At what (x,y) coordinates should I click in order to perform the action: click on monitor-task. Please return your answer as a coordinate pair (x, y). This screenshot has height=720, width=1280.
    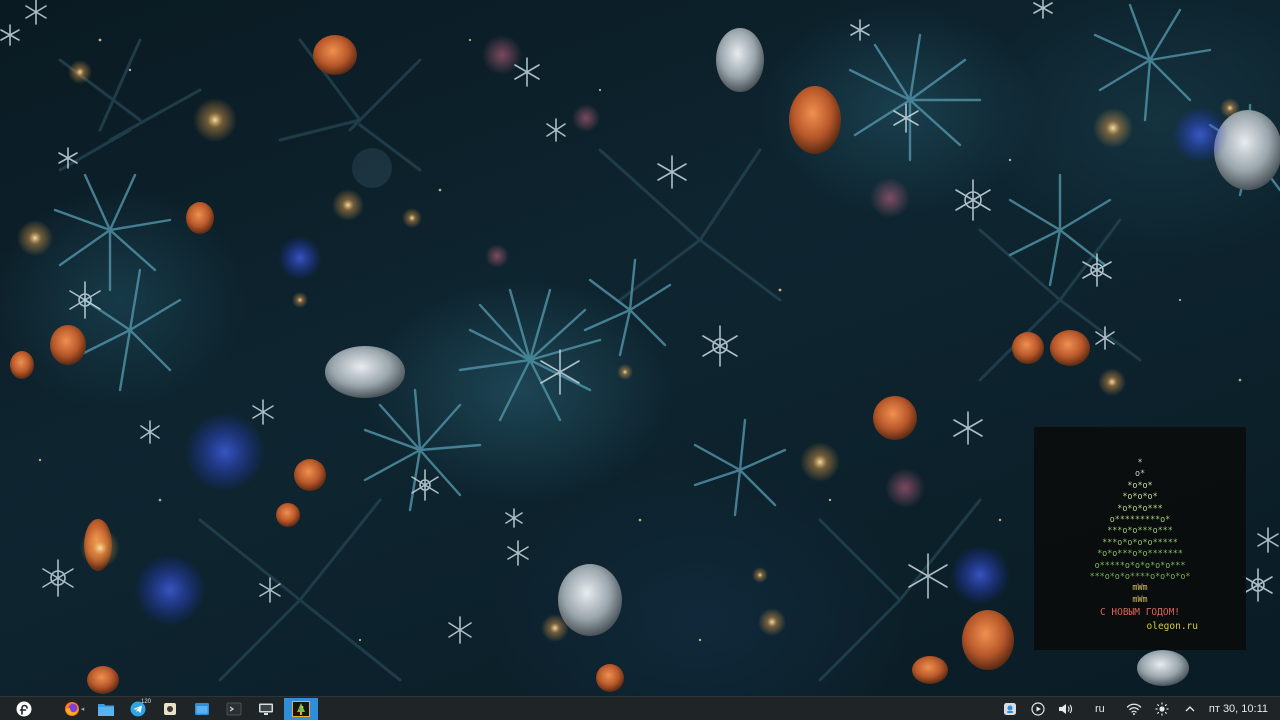
    Looking at the image, I should click on (266, 709).